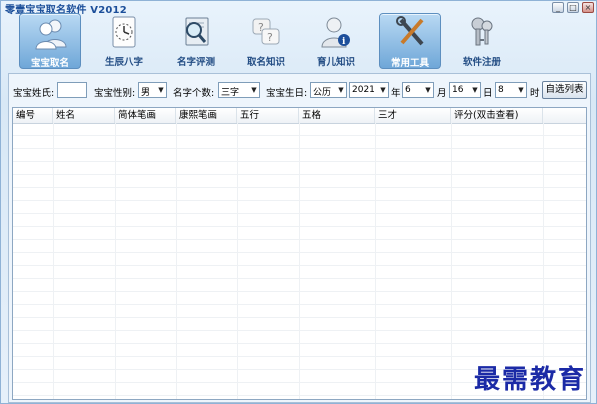 This screenshot has height=404, width=597. Describe the element at coordinates (530, 380) in the screenshot. I see `watermark-text: 最需教育` at that location.